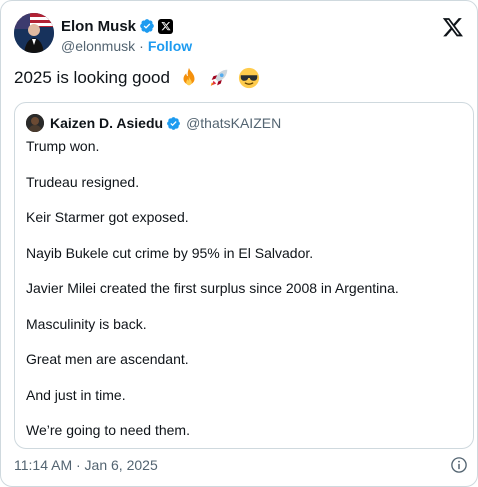 This screenshot has height=487, width=478. I want to click on verified-badge-icon, so click(147, 26).